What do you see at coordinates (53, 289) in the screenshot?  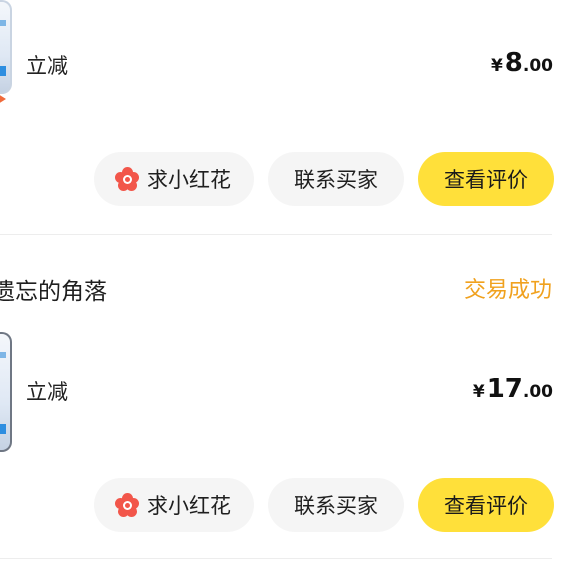 I see `buyer-name: 遗忘的角落` at bounding box center [53, 289].